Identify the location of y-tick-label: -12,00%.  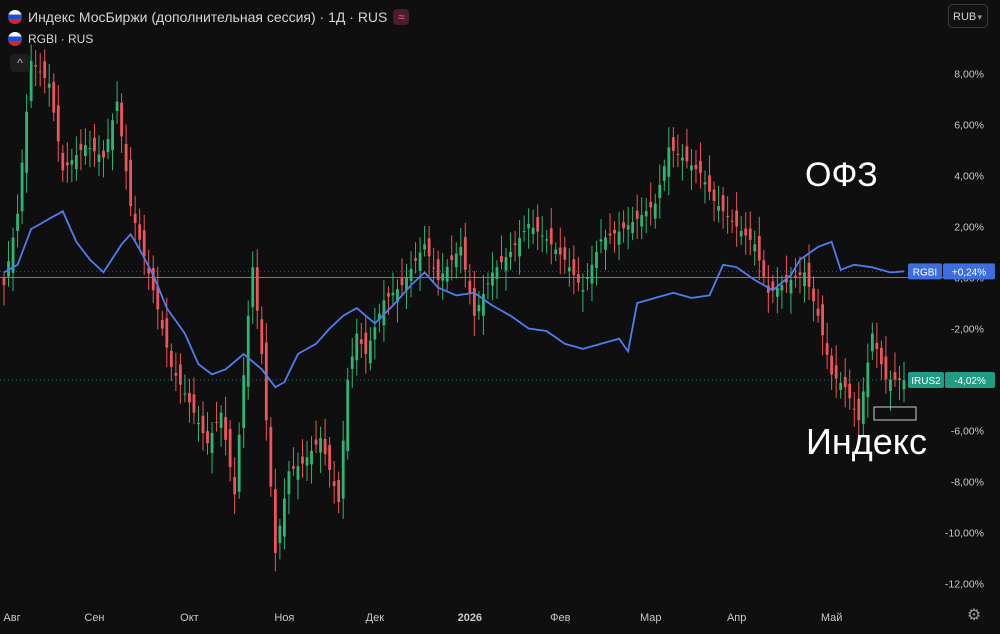
(964, 585).